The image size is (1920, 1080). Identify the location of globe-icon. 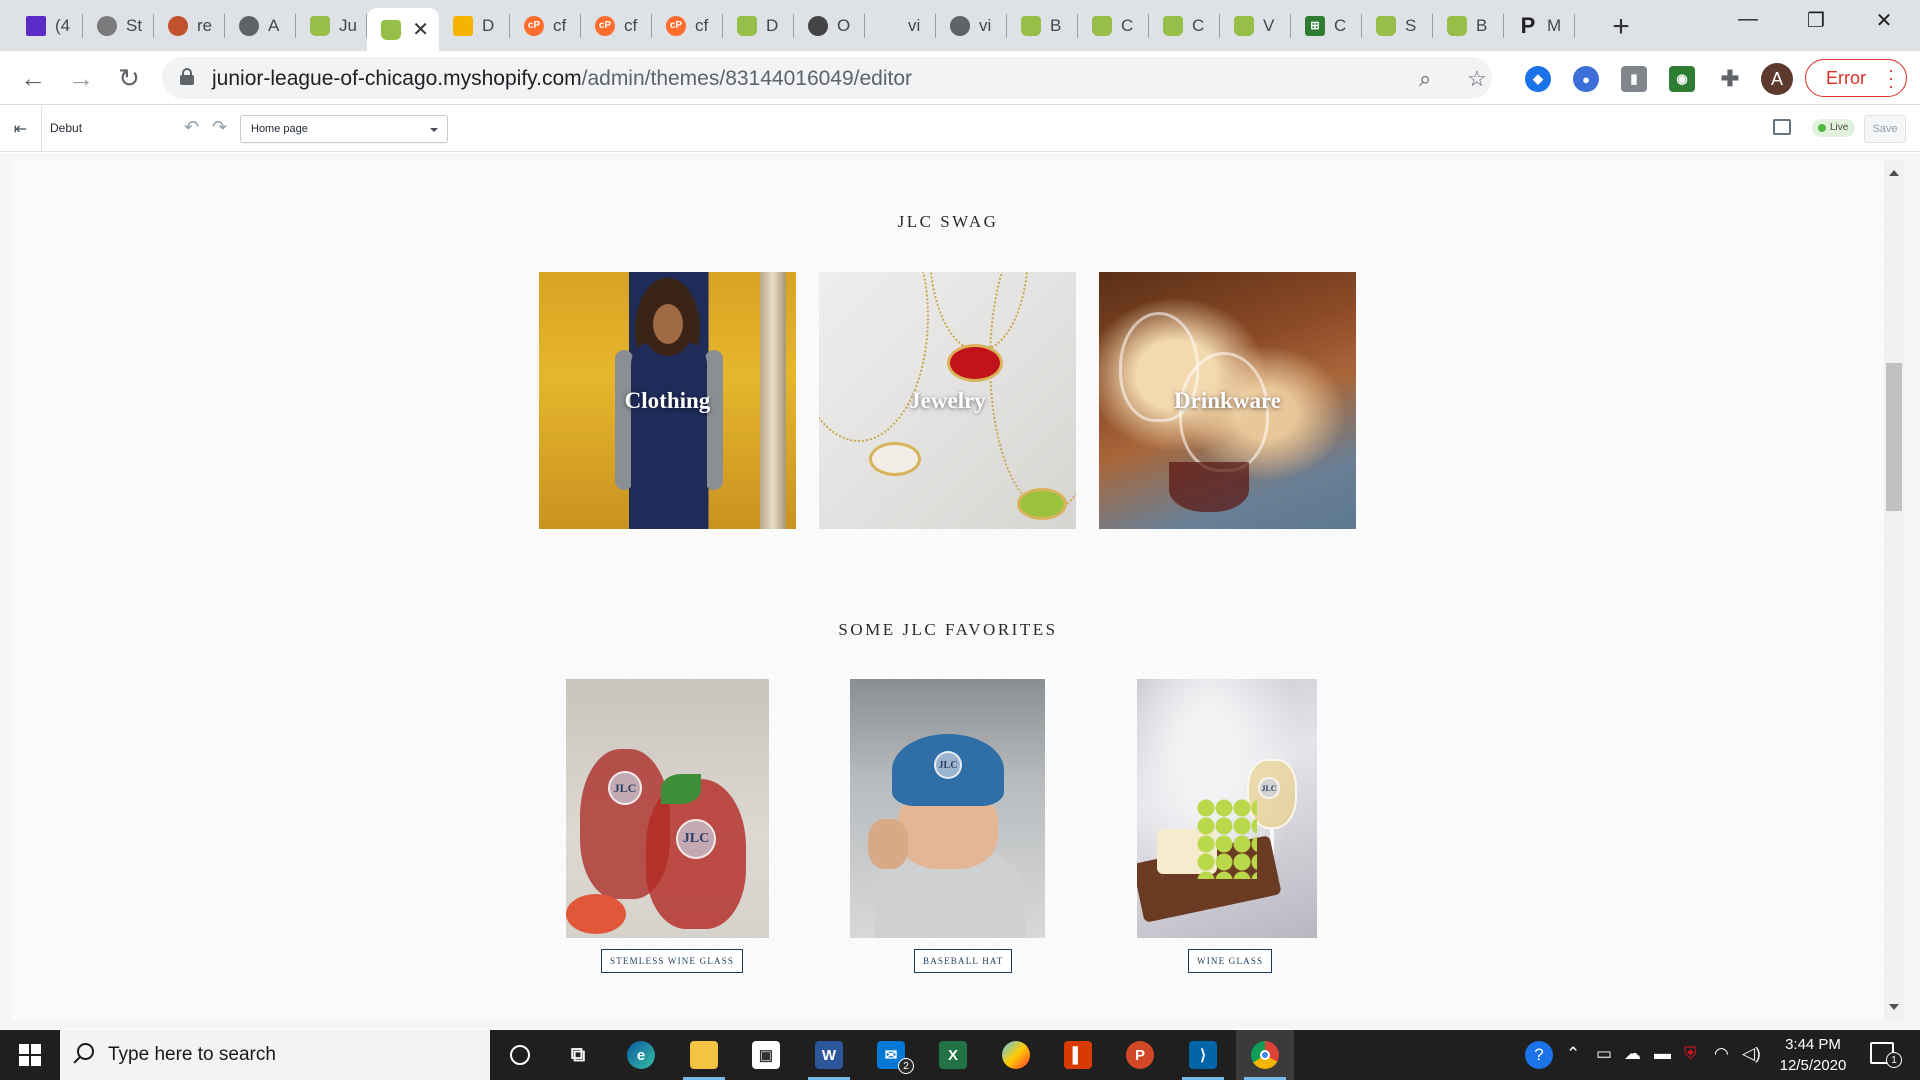
(960, 25).